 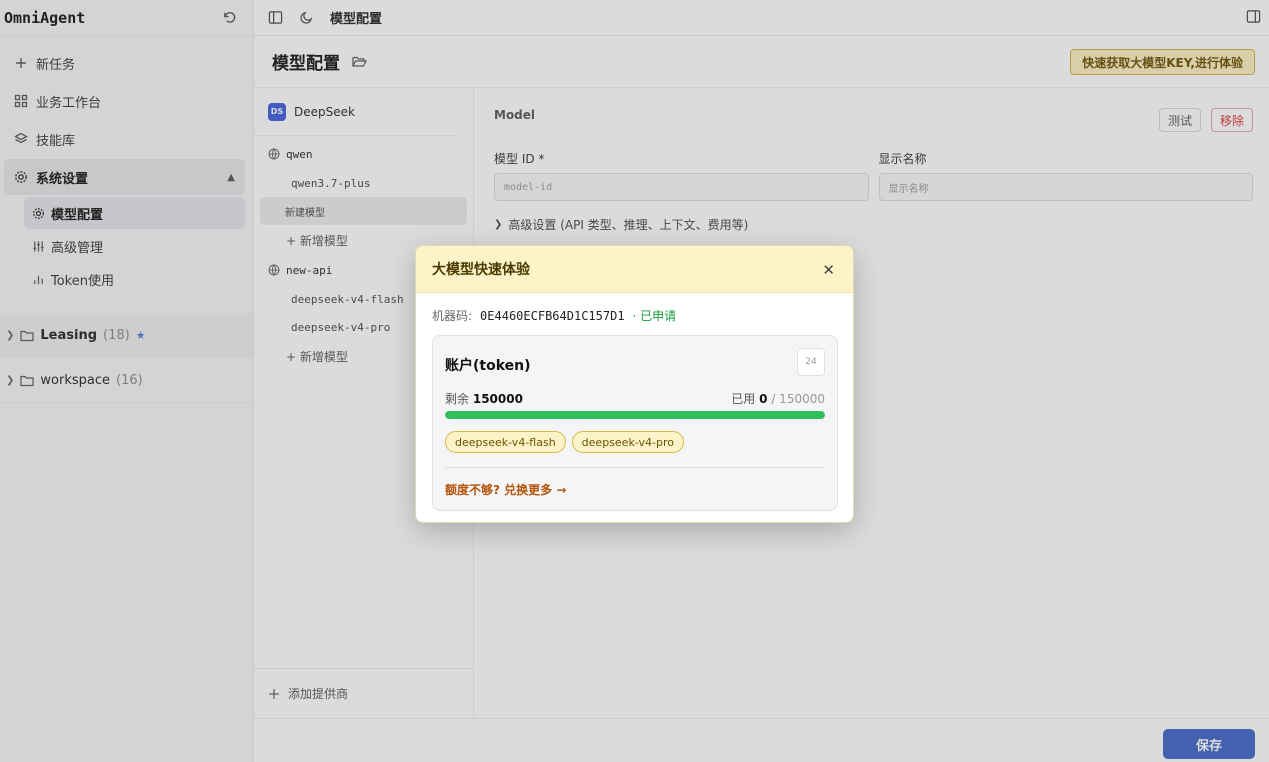 What do you see at coordinates (552, 315) in the screenshot?
I see `machine-code-value: 0E4460ECFB64D1C157D1` at bounding box center [552, 315].